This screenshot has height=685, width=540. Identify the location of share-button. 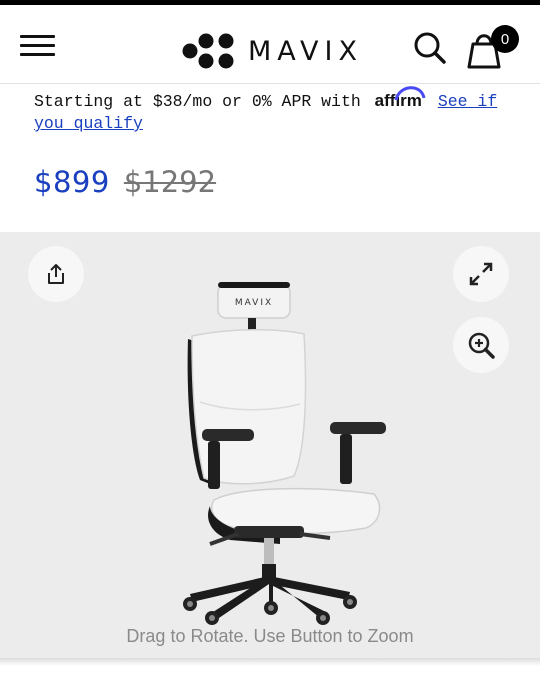
(56, 274).